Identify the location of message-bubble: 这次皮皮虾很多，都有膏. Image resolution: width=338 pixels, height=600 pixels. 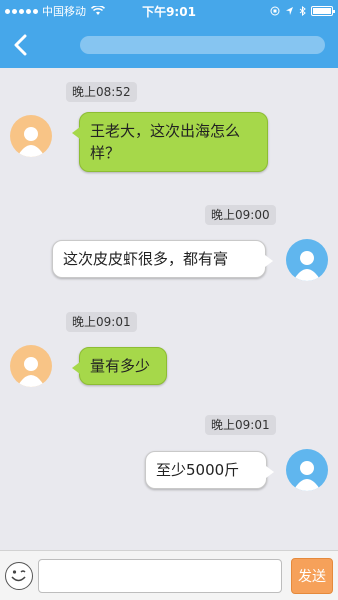
(162, 259).